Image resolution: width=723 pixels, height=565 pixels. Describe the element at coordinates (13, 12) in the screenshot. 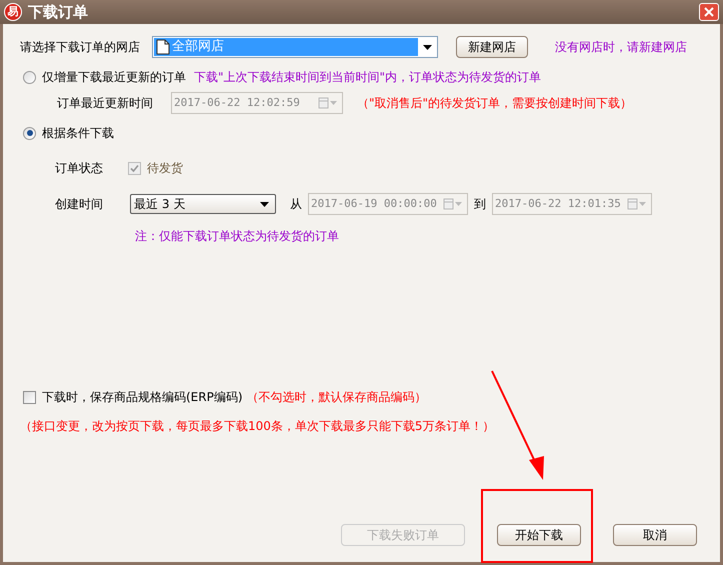

I see `app-logo: 易` at that location.